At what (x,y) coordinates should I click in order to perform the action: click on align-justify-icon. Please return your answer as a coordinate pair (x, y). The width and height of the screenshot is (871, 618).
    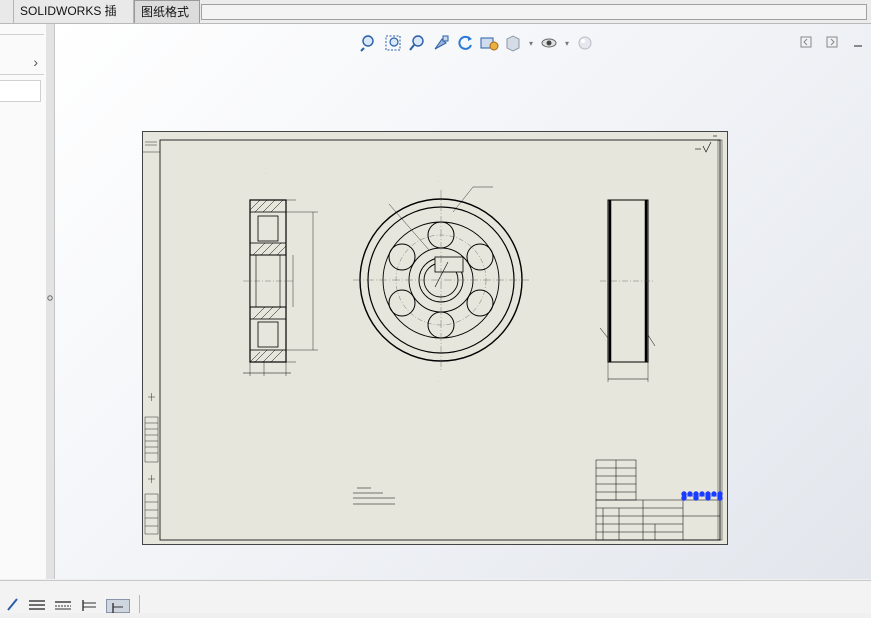
    Looking at the image, I should click on (63, 604).